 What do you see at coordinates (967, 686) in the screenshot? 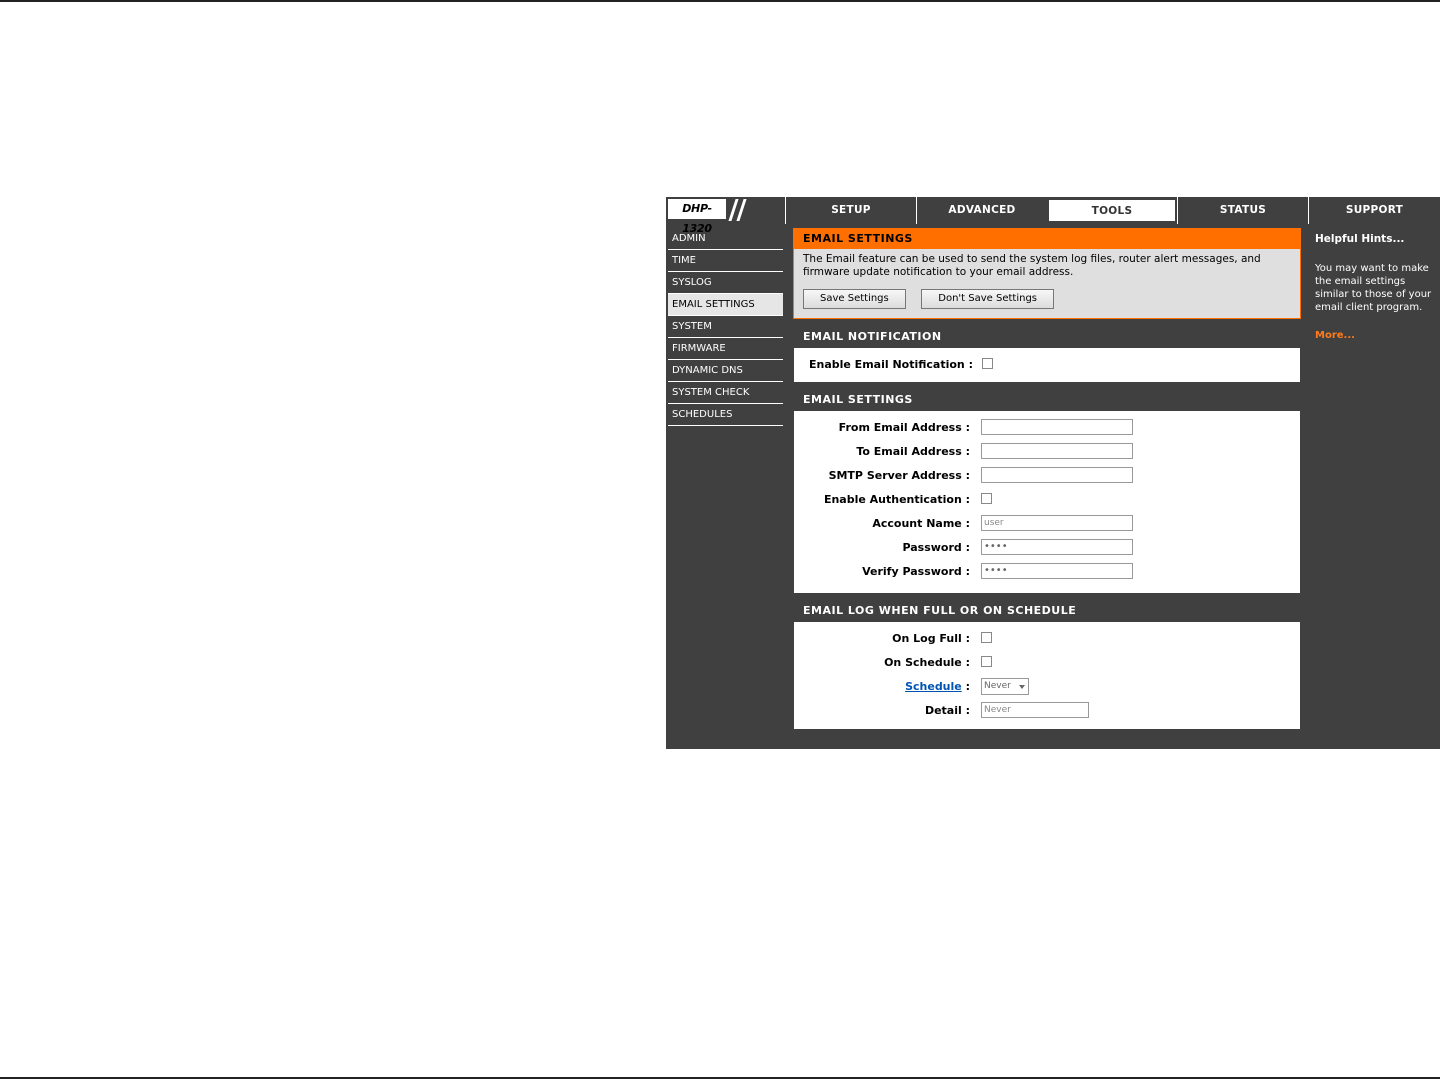
I see `schedule-colon: :` at bounding box center [967, 686].